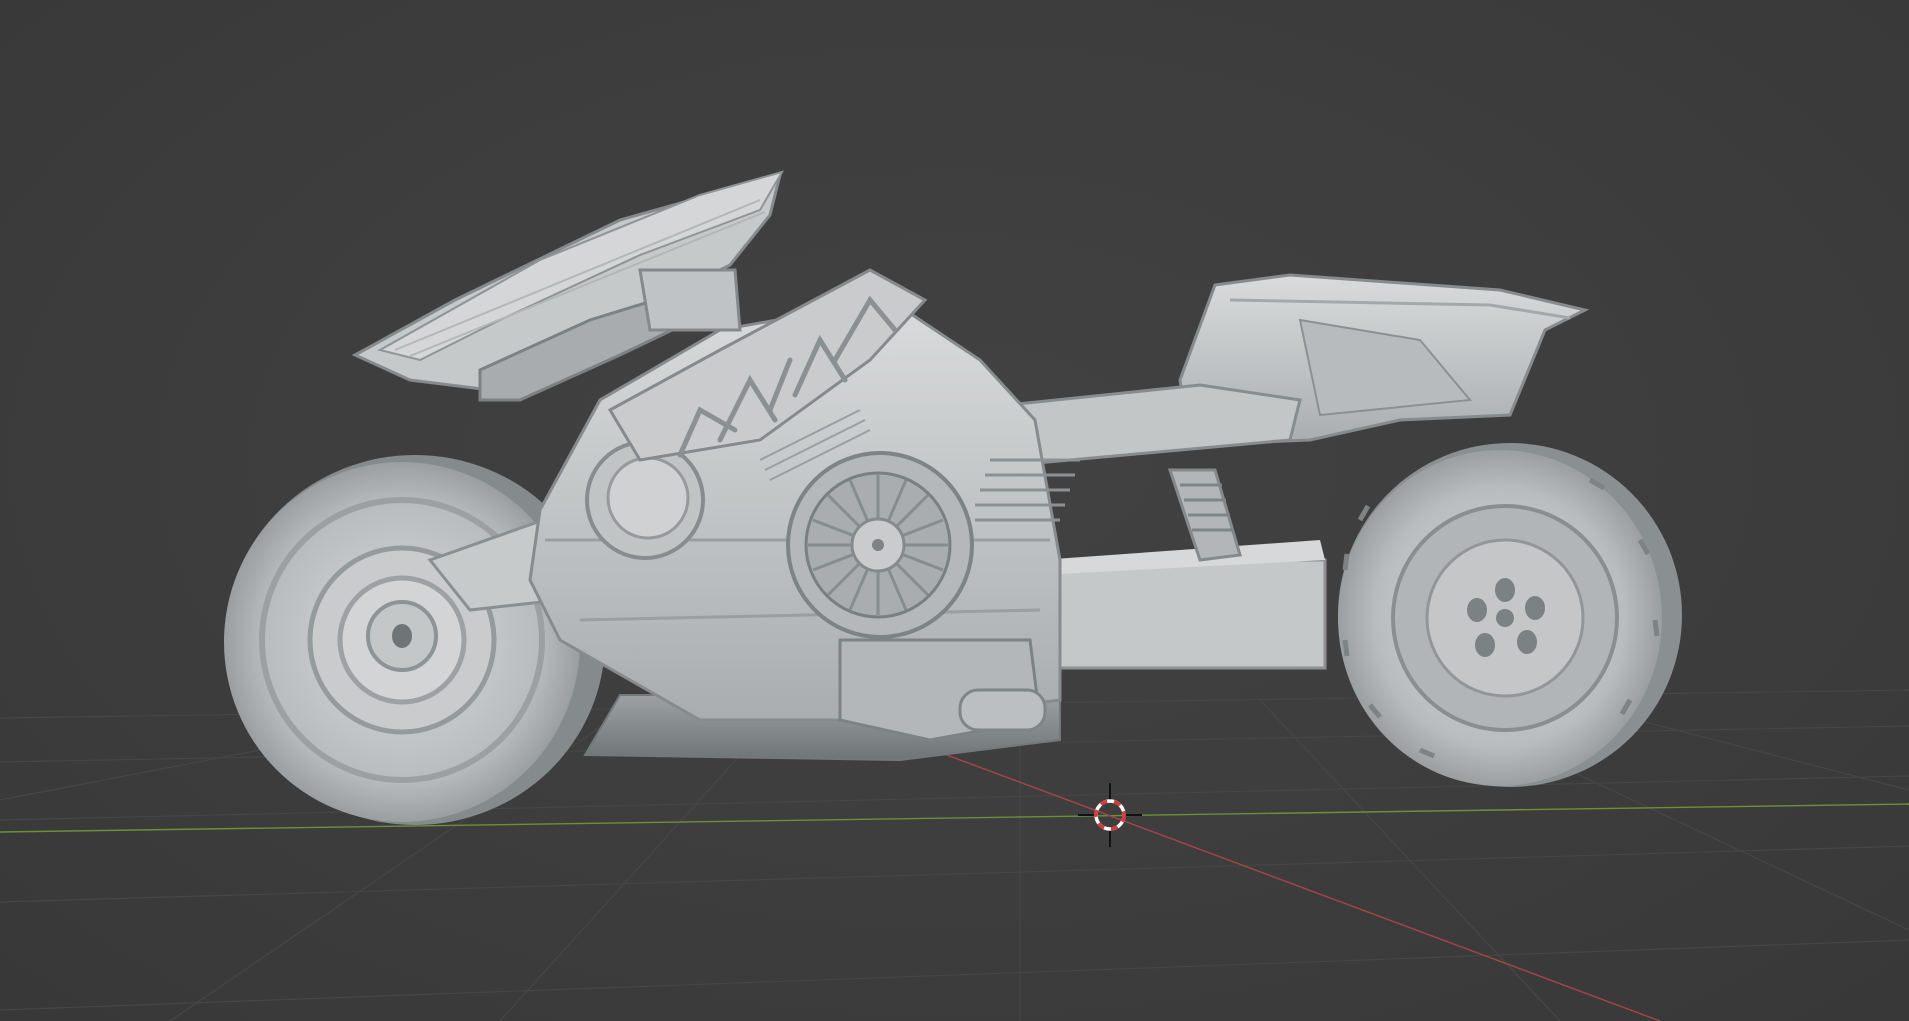 The width and height of the screenshot is (1909, 1021). What do you see at coordinates (954, 818) in the screenshot?
I see `y-axis-line` at bounding box center [954, 818].